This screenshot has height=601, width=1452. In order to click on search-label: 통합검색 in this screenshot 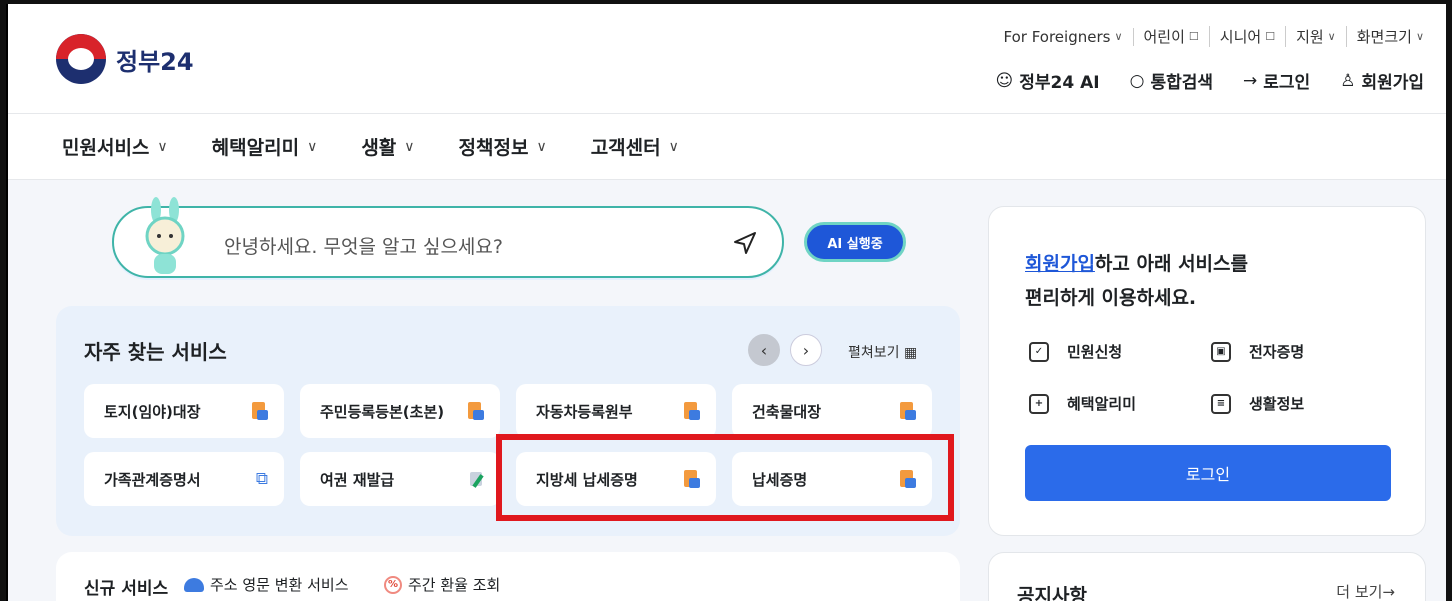, I will do `click(1182, 83)`.